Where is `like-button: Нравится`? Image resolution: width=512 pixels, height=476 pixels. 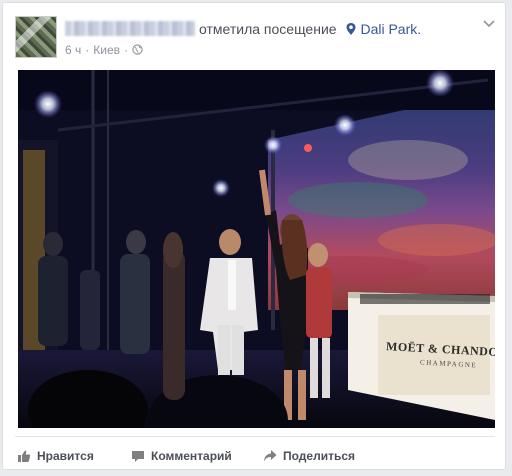
like-button: Нравится is located at coordinates (55, 456).